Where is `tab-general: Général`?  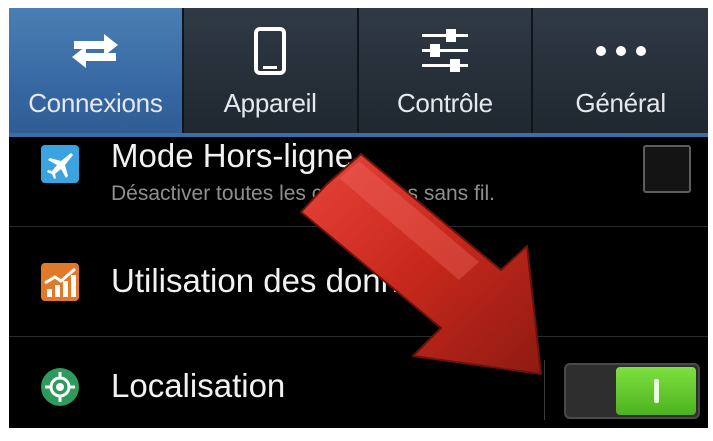
tab-general: Général is located at coordinates (620, 70).